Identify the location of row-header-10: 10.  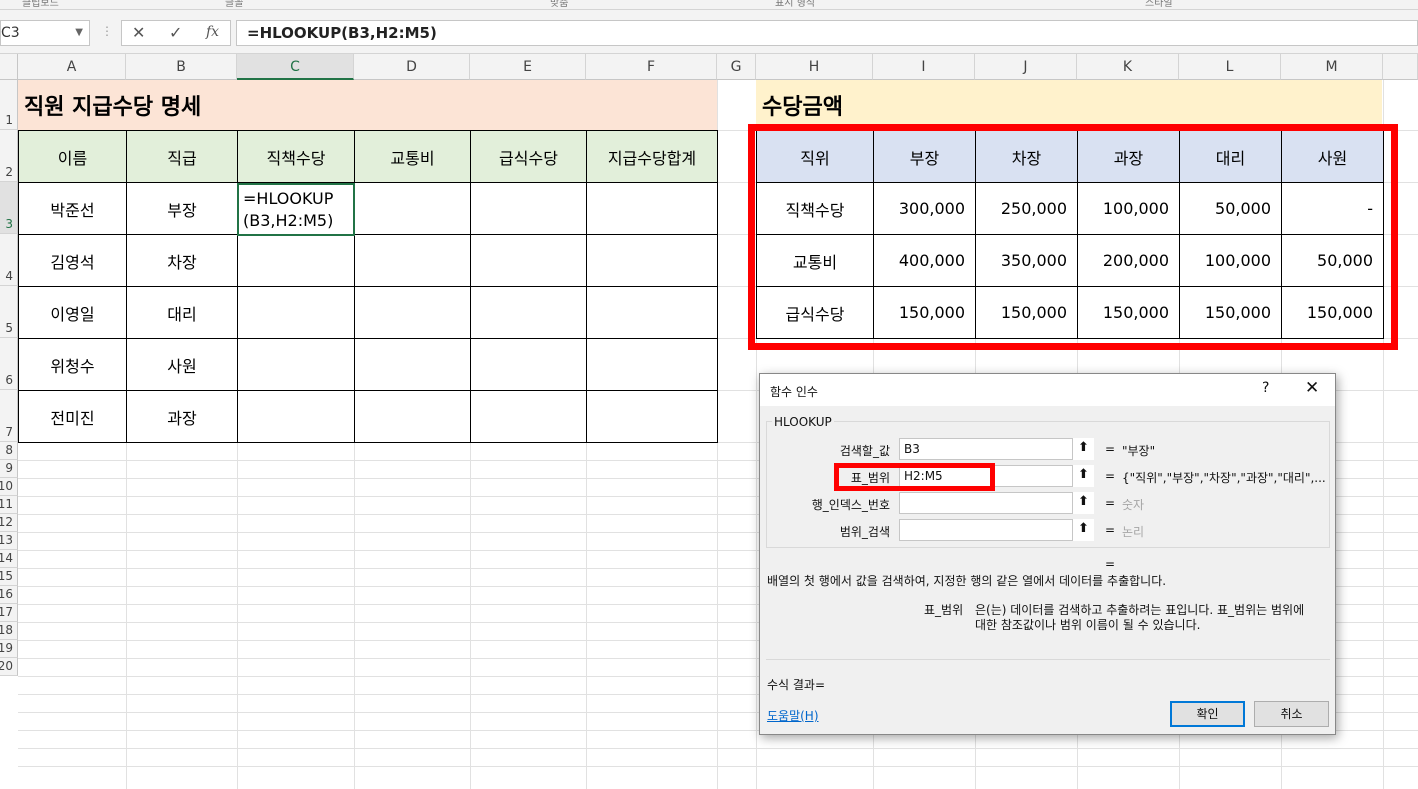
(9, 487).